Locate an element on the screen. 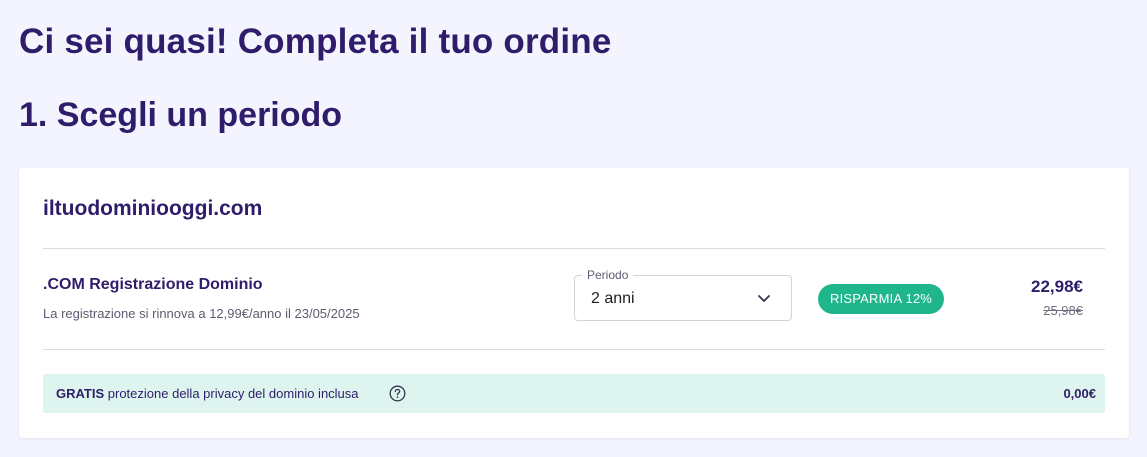 The image size is (1147, 457). period-label: Periodo is located at coordinates (608, 275).